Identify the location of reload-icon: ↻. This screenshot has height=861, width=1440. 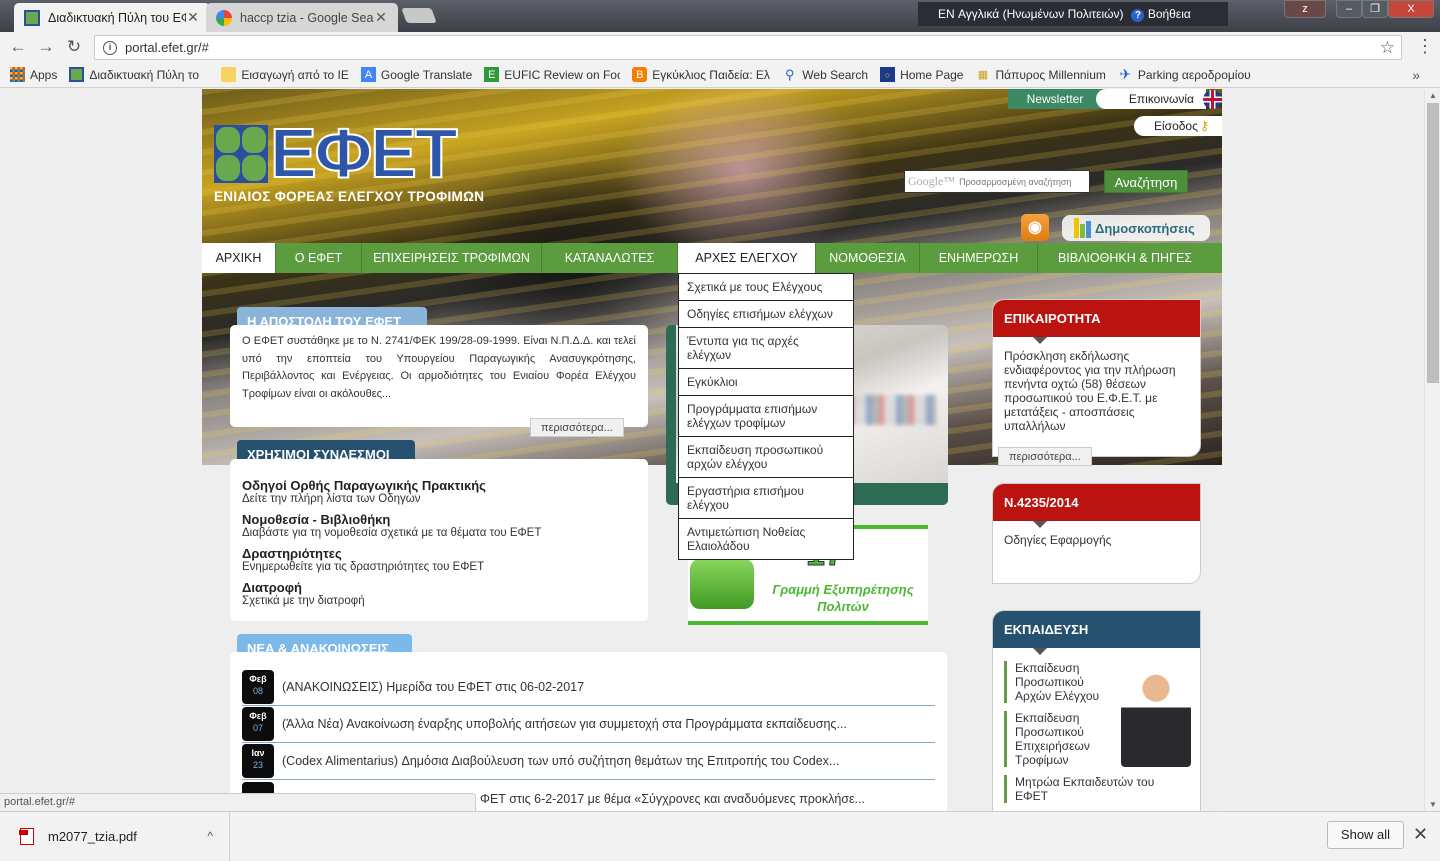
(74, 47).